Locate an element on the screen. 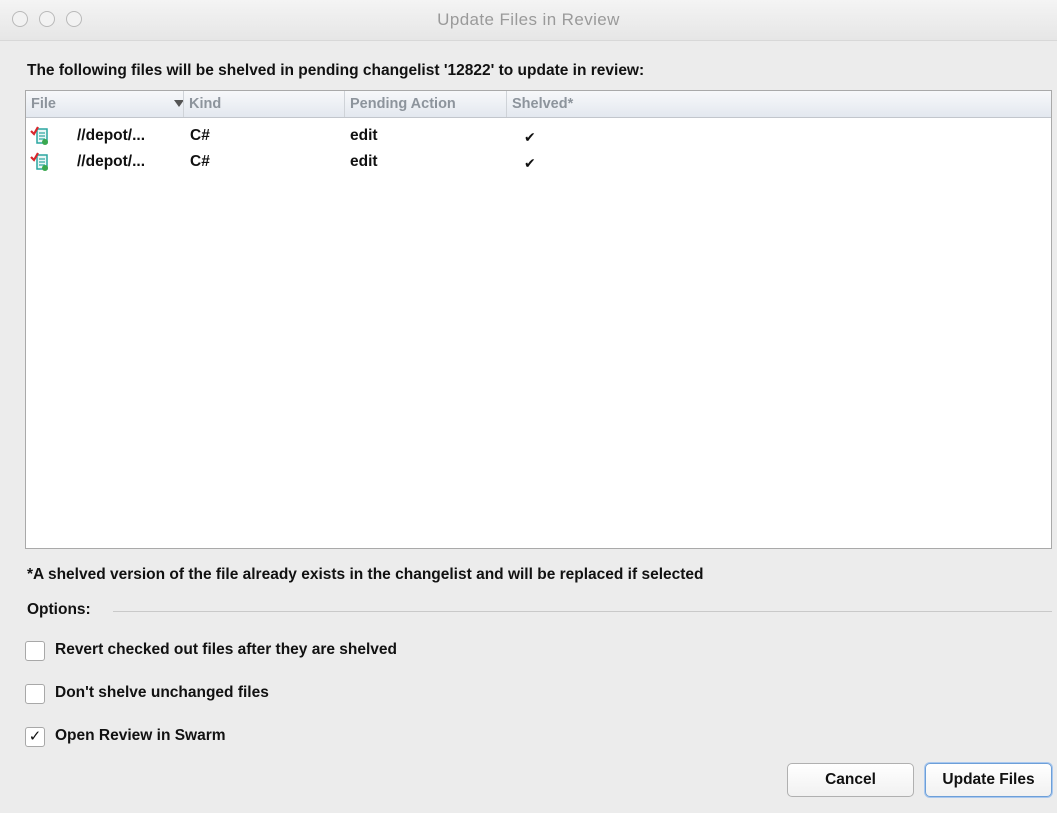 The width and height of the screenshot is (1057, 813). title-bar: Update Files in Review is located at coordinates (528, 20).